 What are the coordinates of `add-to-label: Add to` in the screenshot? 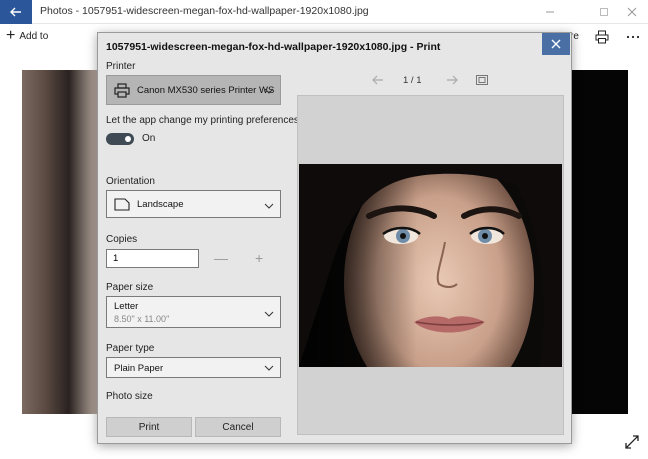 It's located at (34, 36).